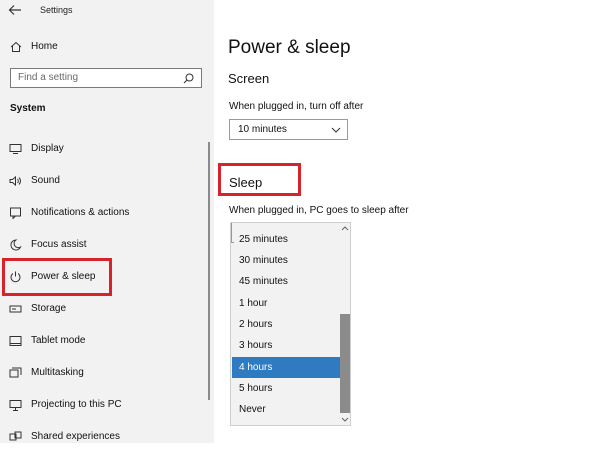 This screenshot has height=451, width=600. I want to click on screen-timeout-value: 10 minutes, so click(262, 129).